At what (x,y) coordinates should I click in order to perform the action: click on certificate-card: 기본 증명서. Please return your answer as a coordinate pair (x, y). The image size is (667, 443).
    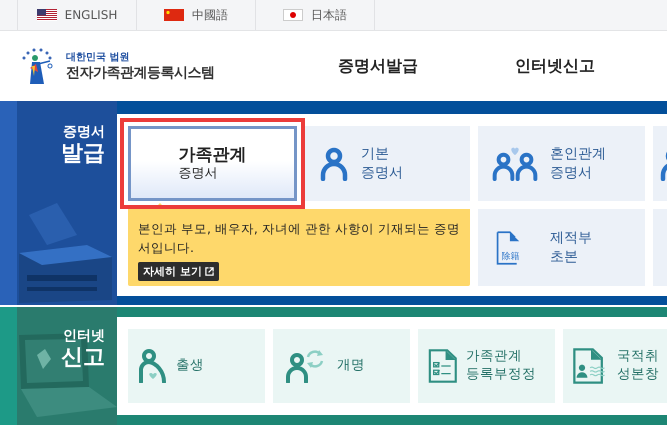
    Looking at the image, I should click on (387, 163).